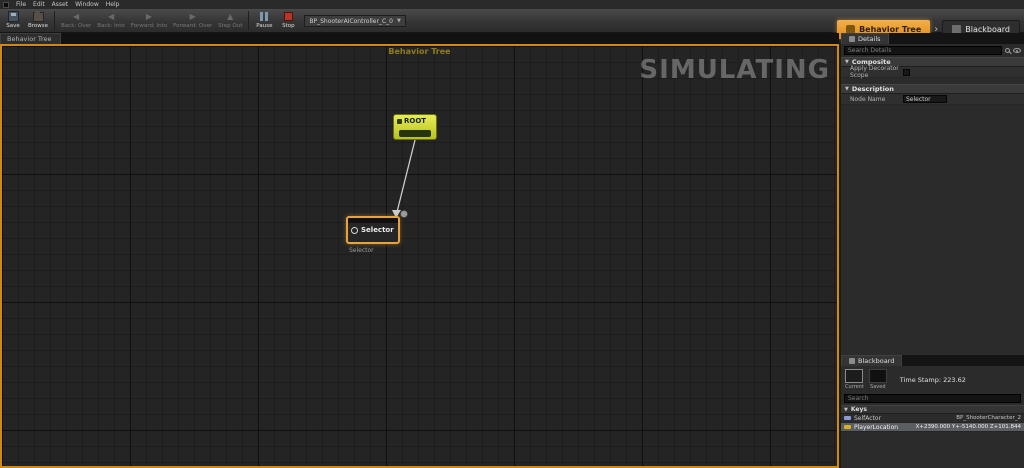 Image resolution: width=1024 pixels, height=468 pixels. What do you see at coordinates (111, 16) in the screenshot?
I see `back-into-icon: ◀` at bounding box center [111, 16].